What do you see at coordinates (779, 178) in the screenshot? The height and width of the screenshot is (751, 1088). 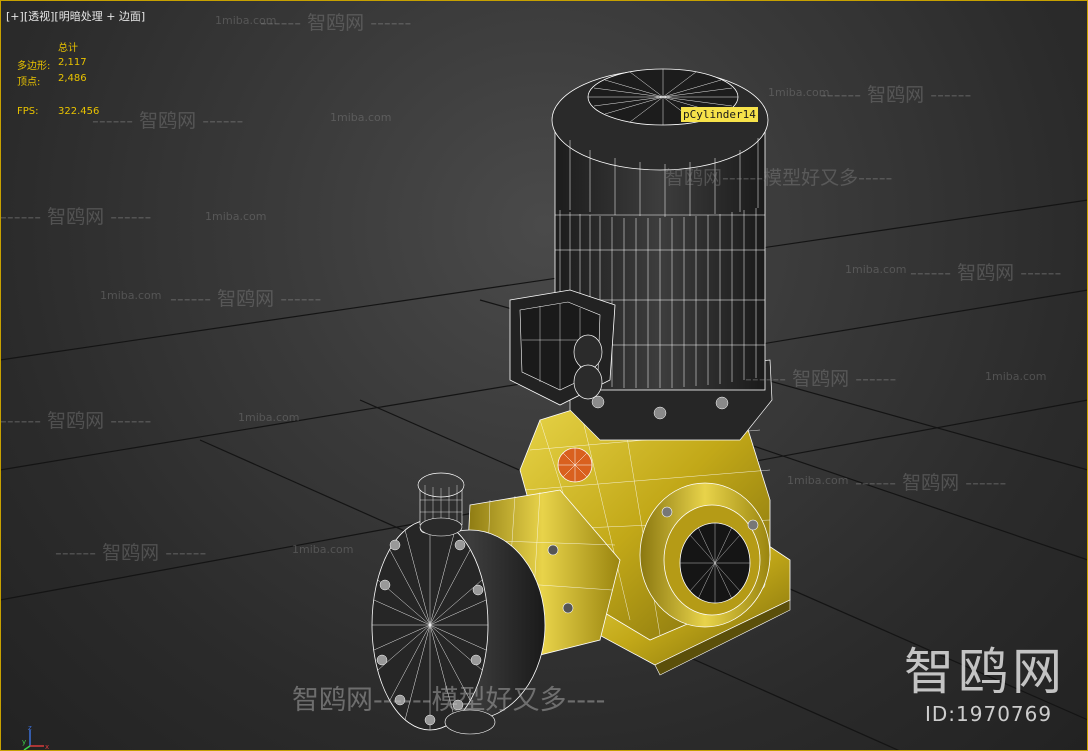 I see `watermark-text: 智鸥网------模型好又多-----` at bounding box center [779, 178].